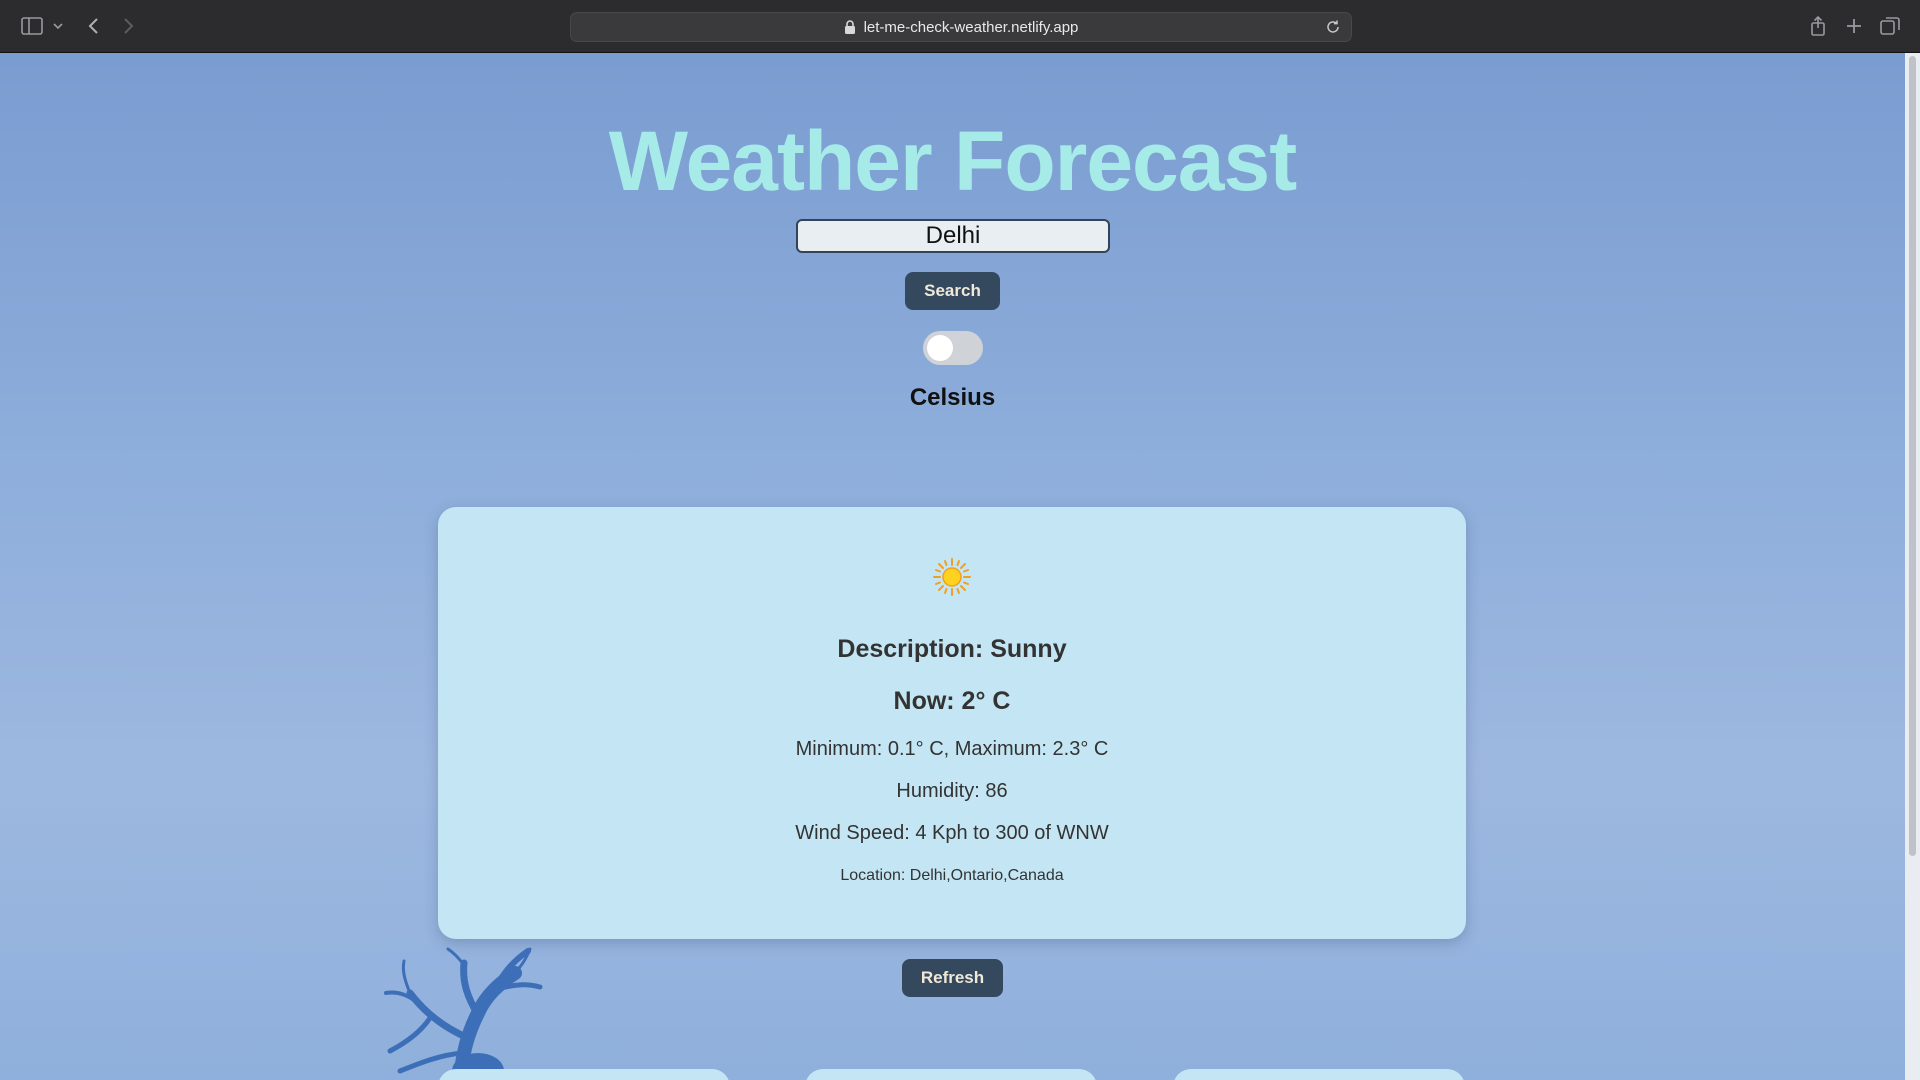 This screenshot has height=1080, width=1920. What do you see at coordinates (971, 27) in the screenshot?
I see `url-text: let-me-check-weather.netlify.app` at bounding box center [971, 27].